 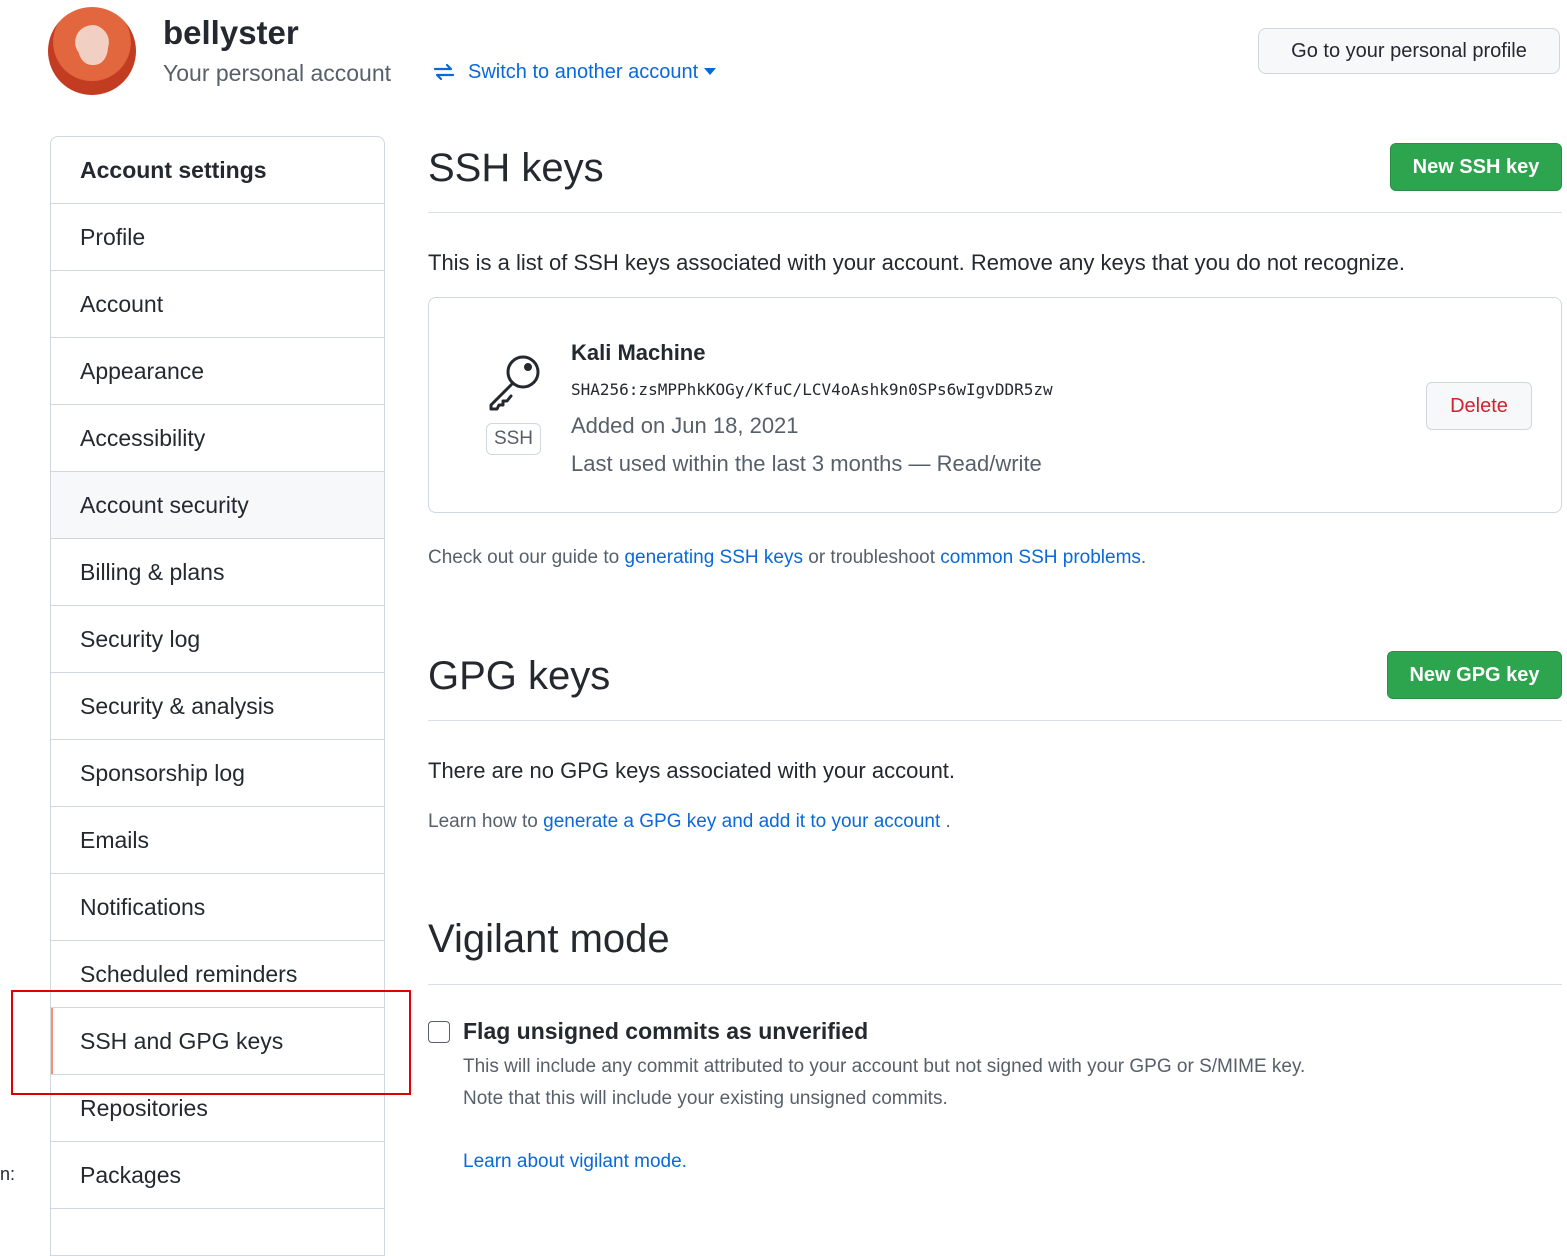 I want to click on new-ssh-key-button: New SSH key, so click(x=1476, y=167).